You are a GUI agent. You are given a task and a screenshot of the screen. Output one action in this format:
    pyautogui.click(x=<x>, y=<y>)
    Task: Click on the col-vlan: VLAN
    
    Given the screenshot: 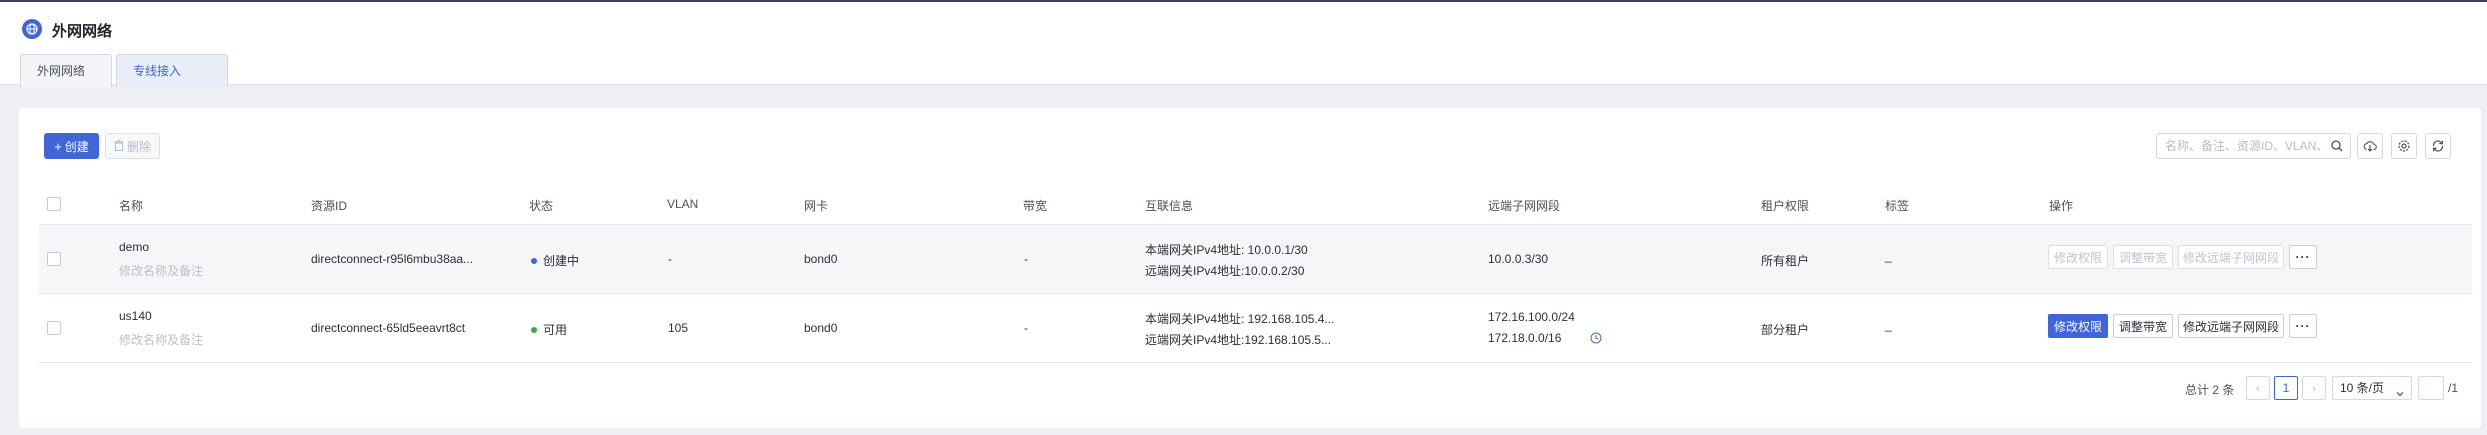 What is the action you would take?
    pyautogui.click(x=683, y=204)
    